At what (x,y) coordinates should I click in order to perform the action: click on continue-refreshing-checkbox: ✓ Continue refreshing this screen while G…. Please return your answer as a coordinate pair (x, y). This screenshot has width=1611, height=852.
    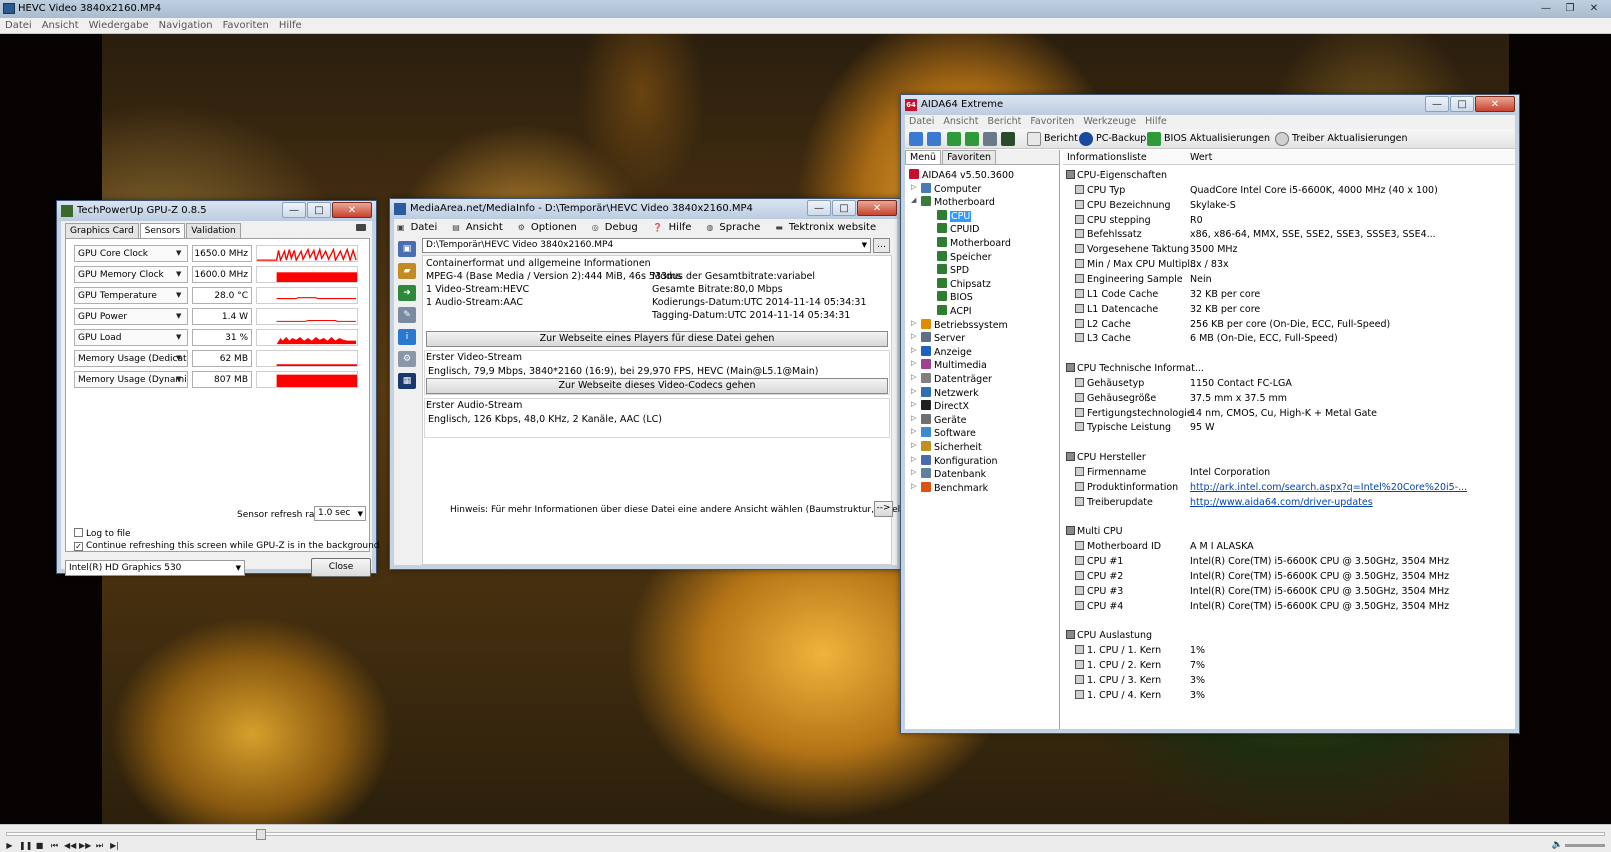
    Looking at the image, I should click on (227, 546).